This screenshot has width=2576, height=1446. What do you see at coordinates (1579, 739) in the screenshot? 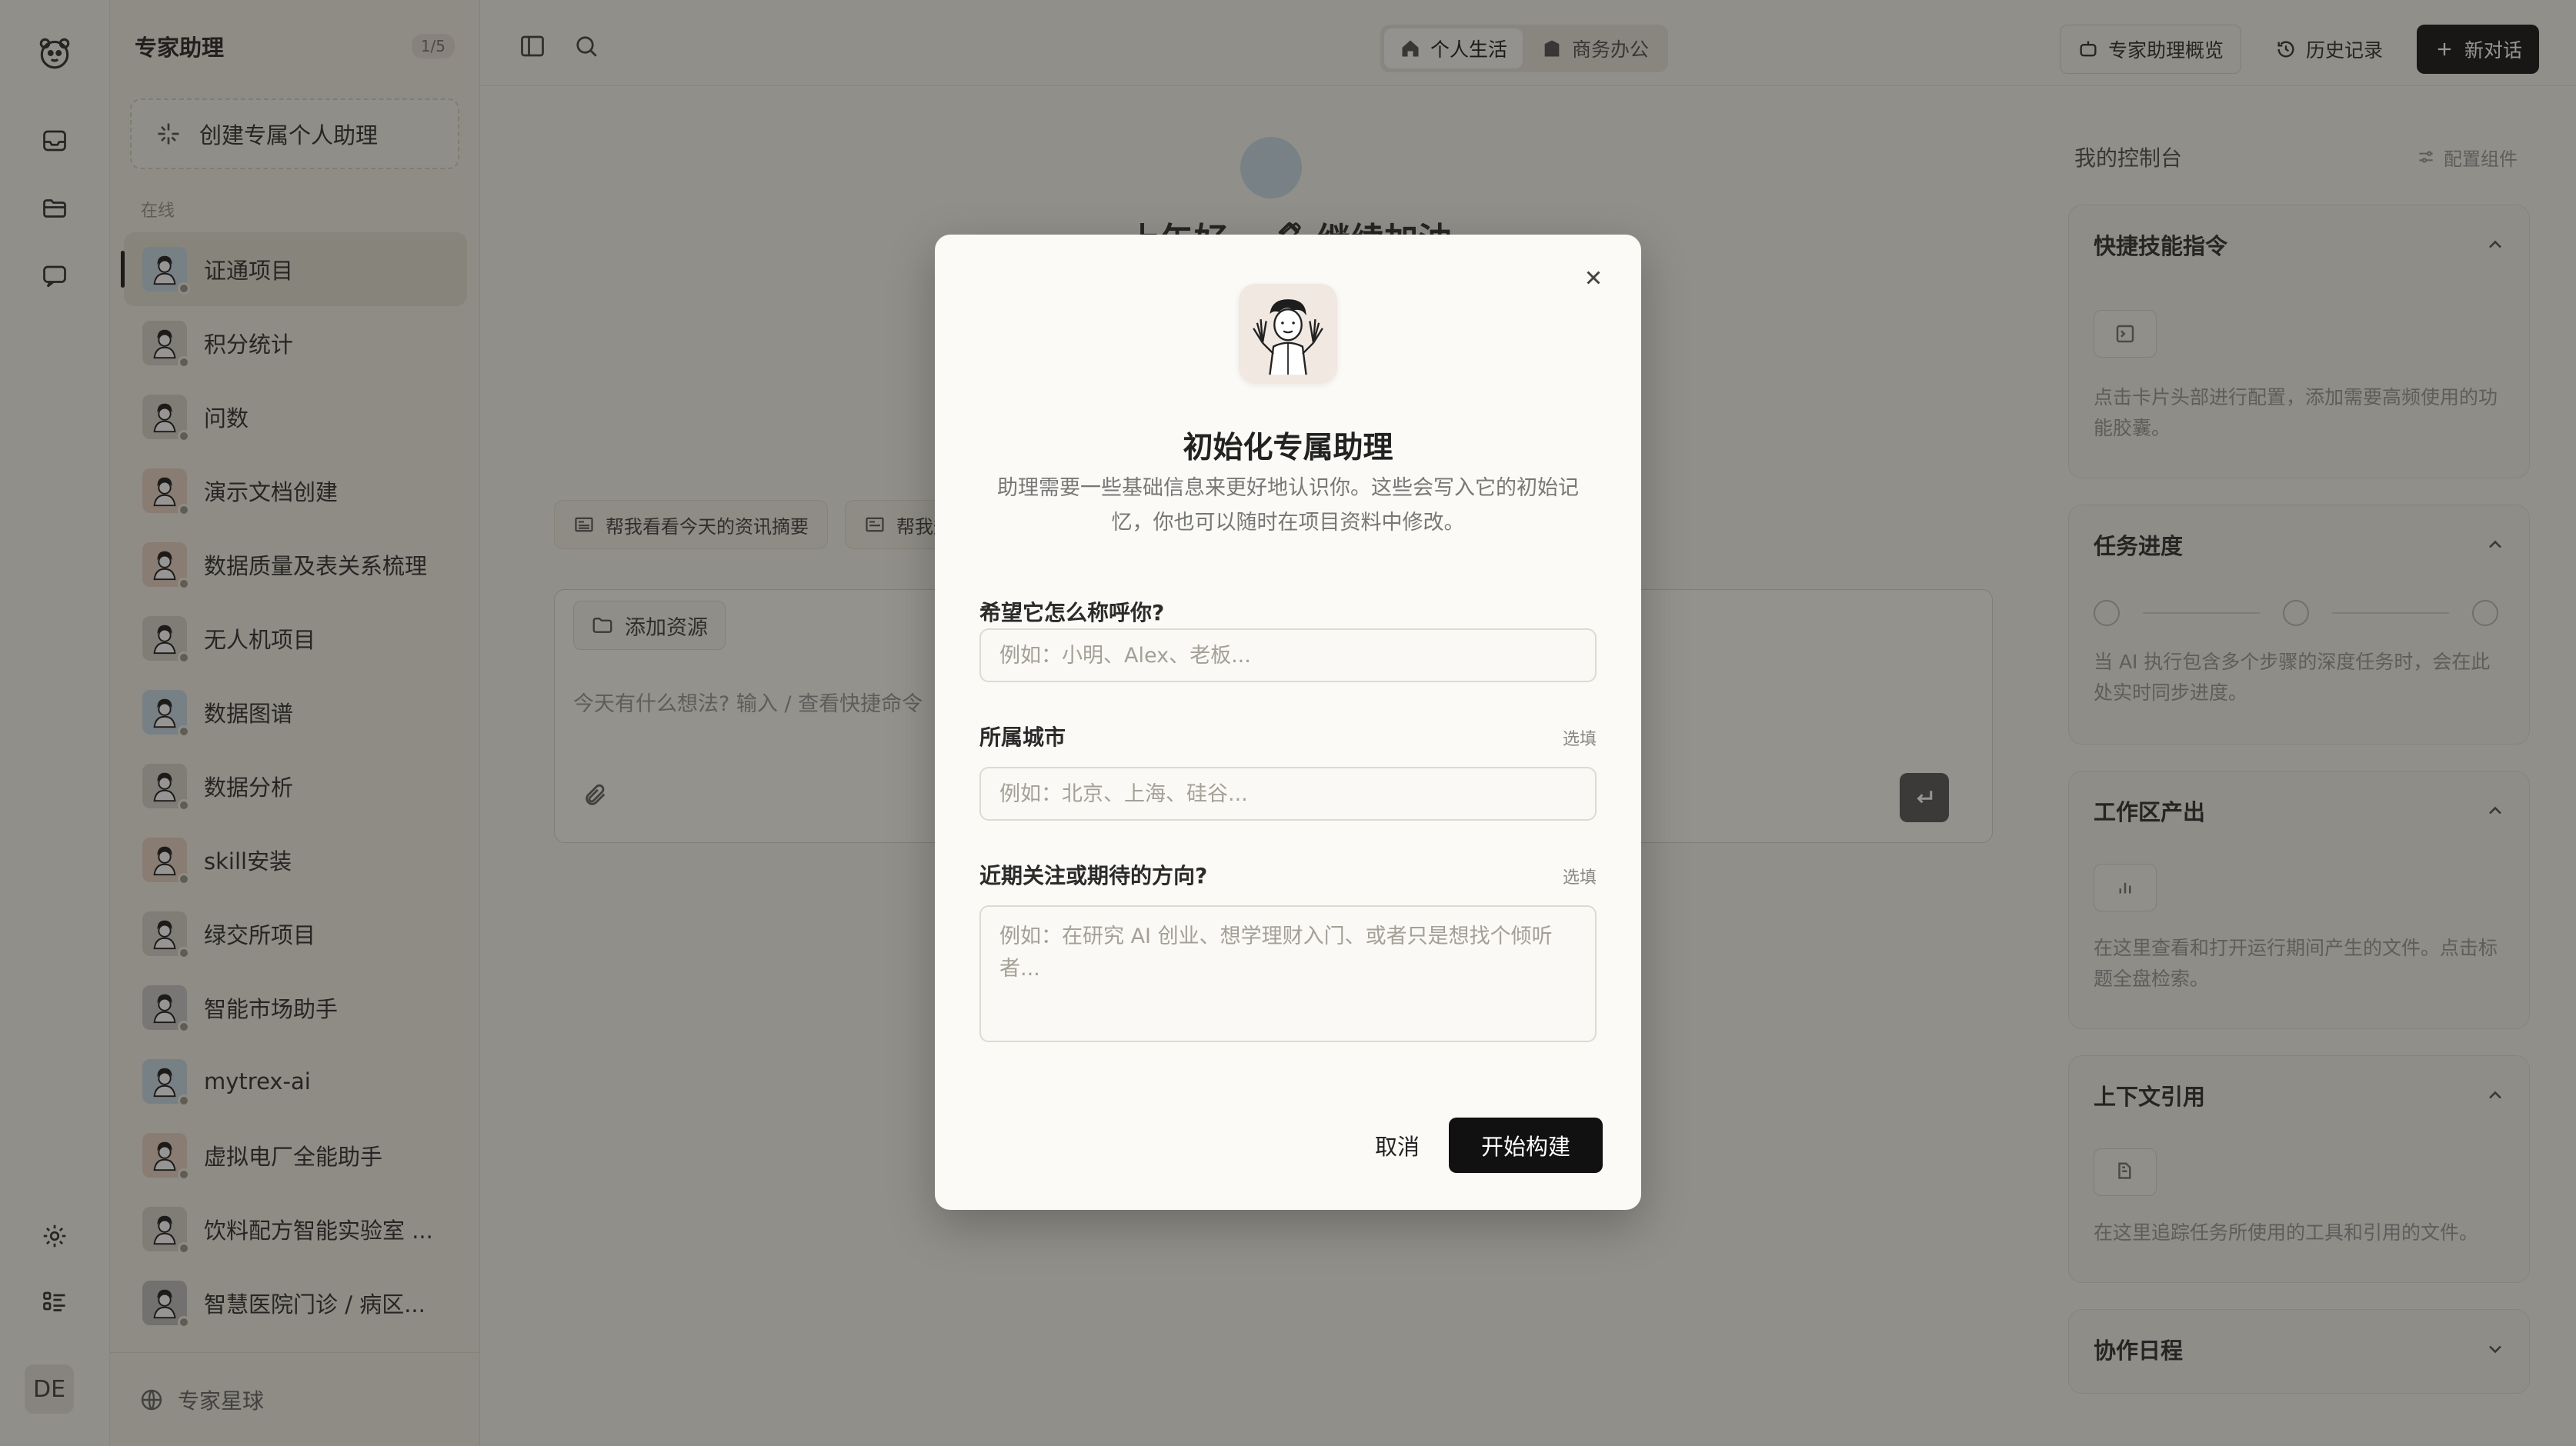
I see `city-optional-tag: 选填` at bounding box center [1579, 739].